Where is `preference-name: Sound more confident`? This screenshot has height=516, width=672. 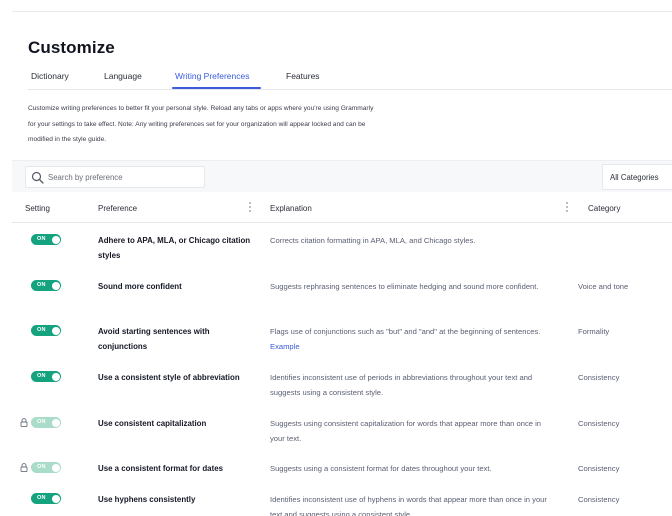 preference-name: Sound more confident is located at coordinates (140, 286).